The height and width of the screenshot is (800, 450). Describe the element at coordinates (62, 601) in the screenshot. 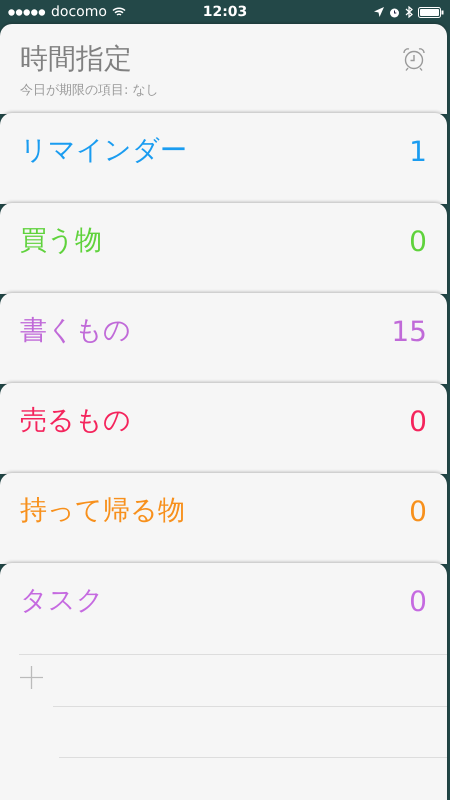

I see `list-name: タスク` at that location.